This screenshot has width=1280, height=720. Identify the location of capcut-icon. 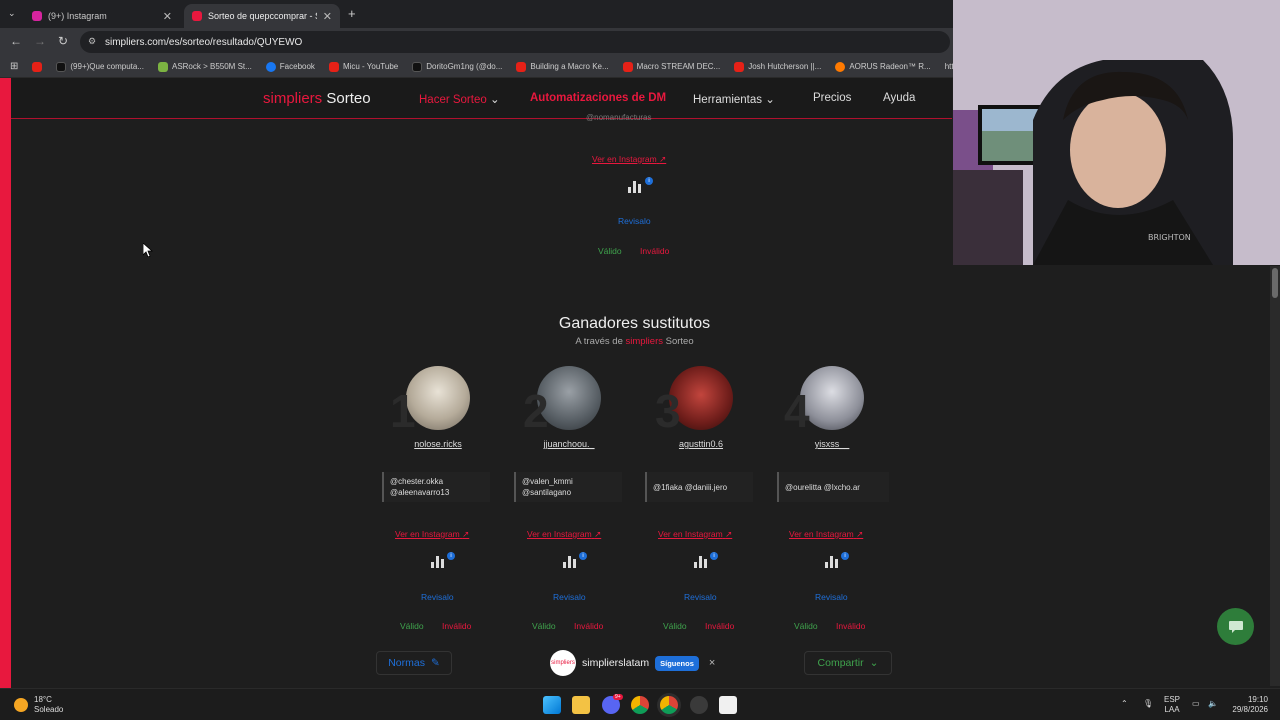
(728, 705).